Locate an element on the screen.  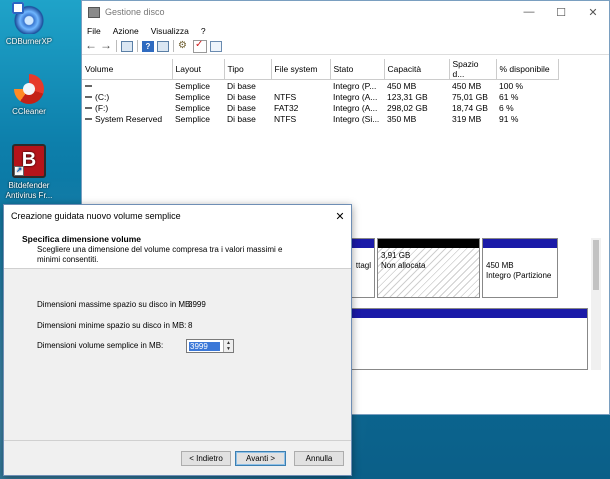
table-cell is located at coordinates (300, 86).